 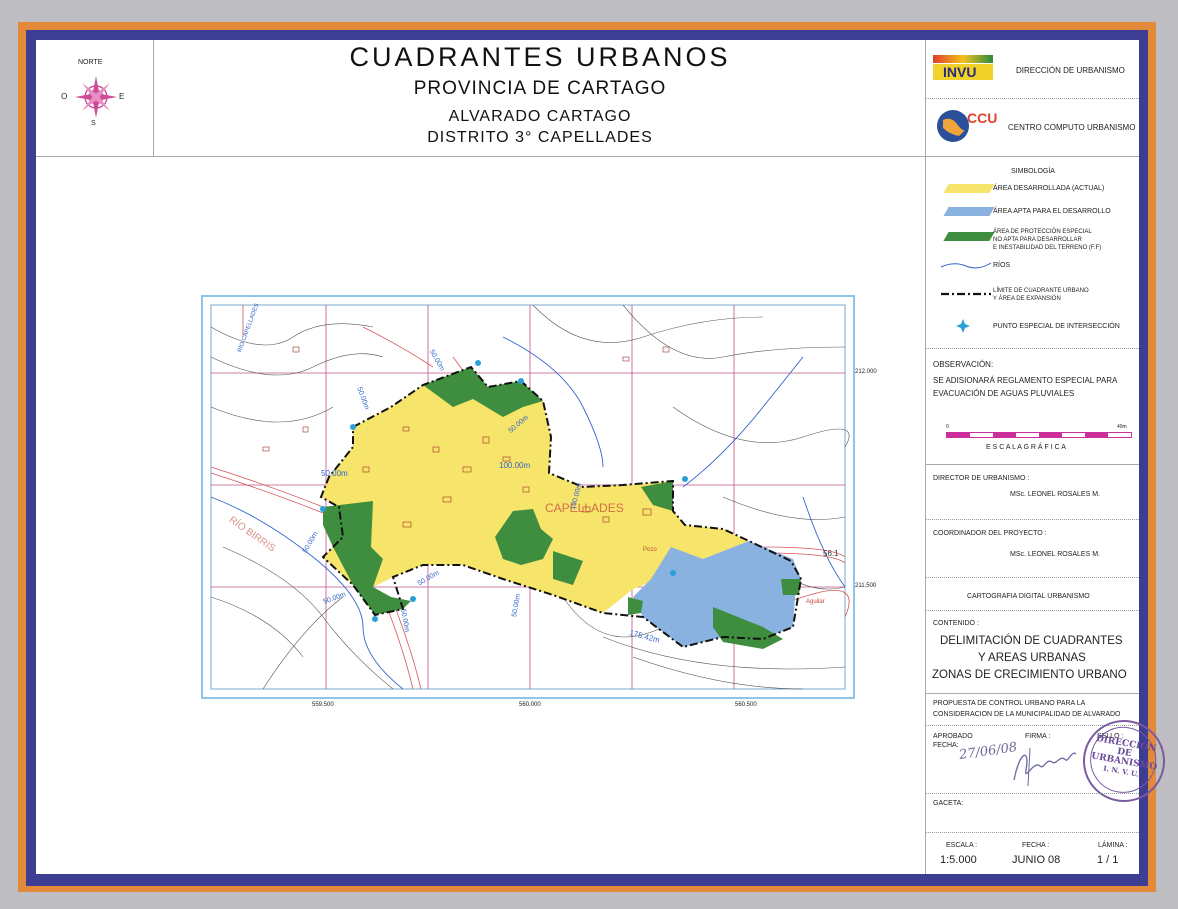 What do you see at coordinates (1028, 596) in the screenshot?
I see `cartography-label: CARTOGRAFIA DIGITAL URBANISMO` at bounding box center [1028, 596].